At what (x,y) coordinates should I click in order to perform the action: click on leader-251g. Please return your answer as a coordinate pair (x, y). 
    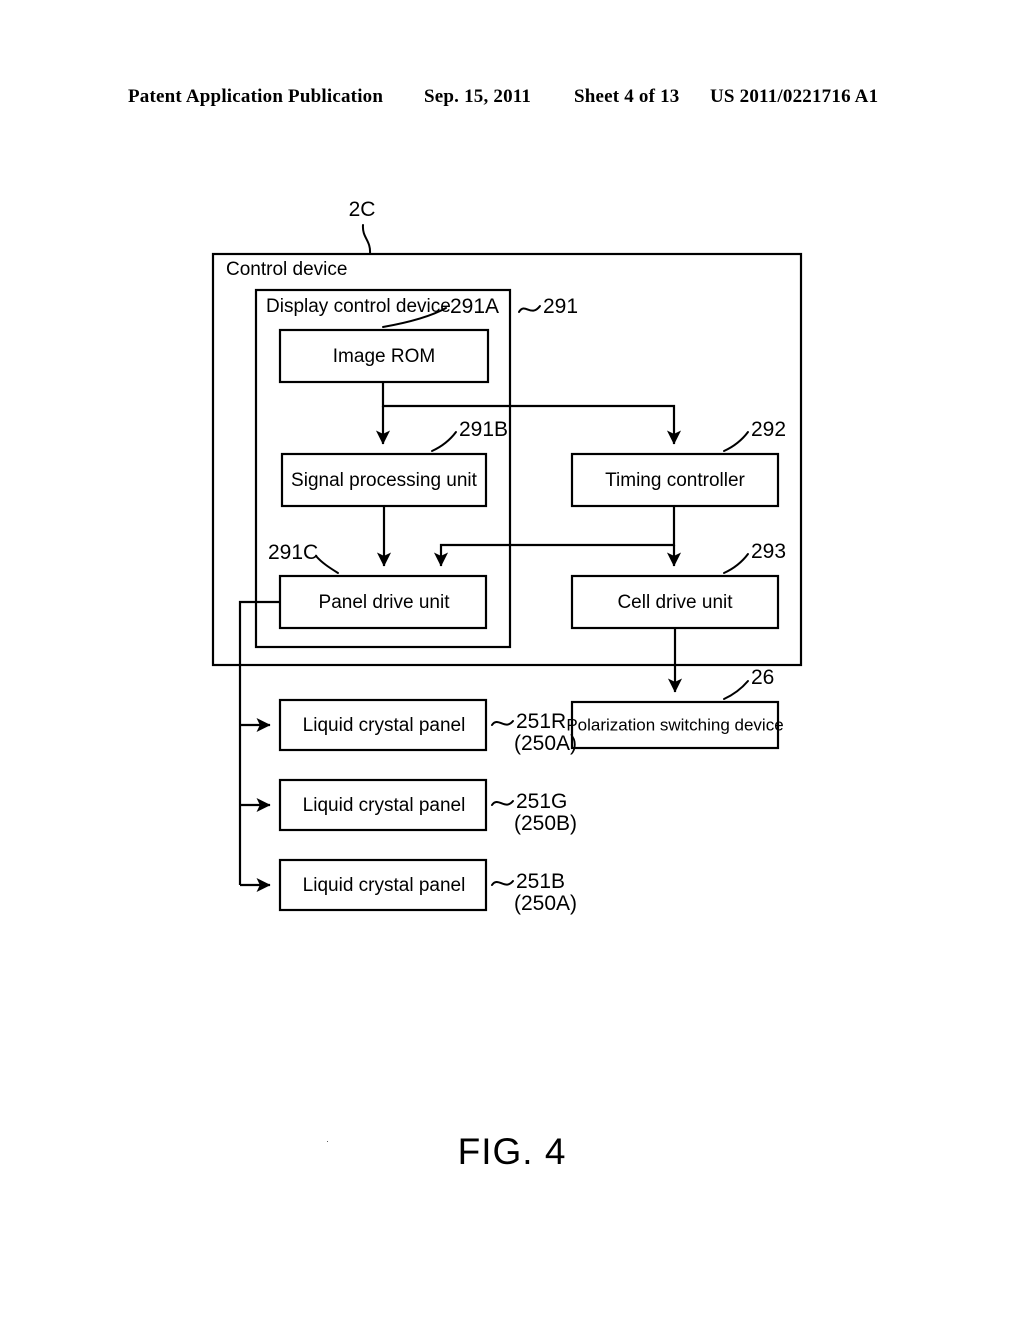
    Looking at the image, I should click on (502, 803).